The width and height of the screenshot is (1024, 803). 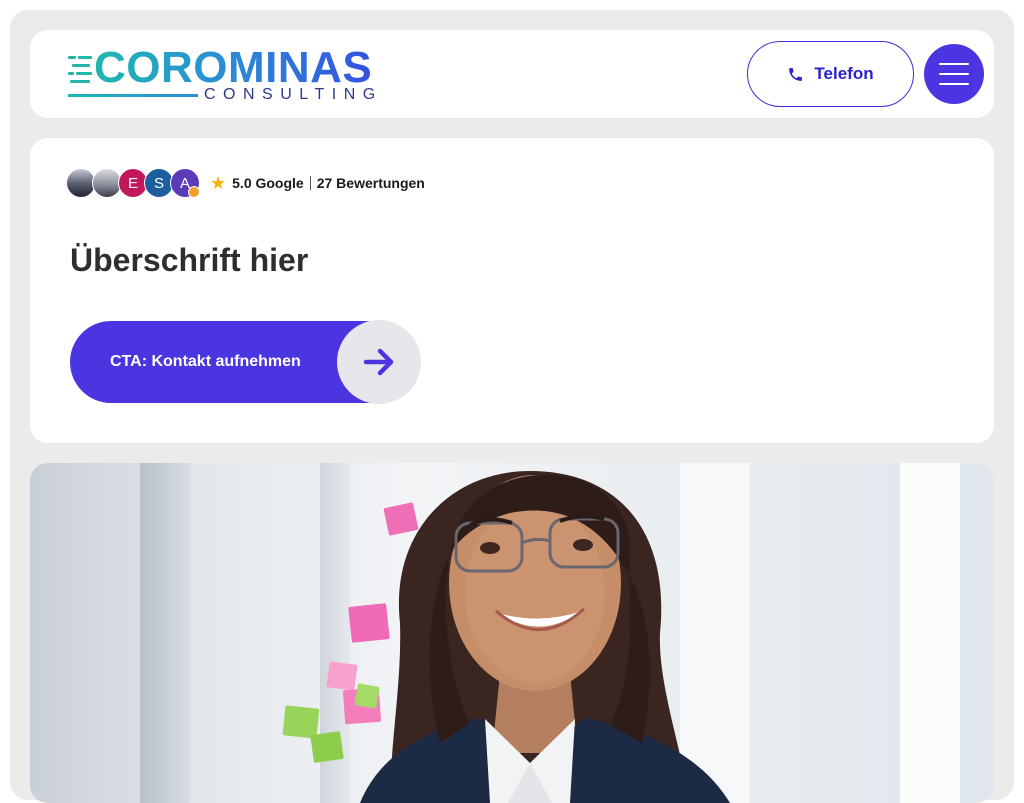 I want to click on arrow-right-icon, so click(x=379, y=362).